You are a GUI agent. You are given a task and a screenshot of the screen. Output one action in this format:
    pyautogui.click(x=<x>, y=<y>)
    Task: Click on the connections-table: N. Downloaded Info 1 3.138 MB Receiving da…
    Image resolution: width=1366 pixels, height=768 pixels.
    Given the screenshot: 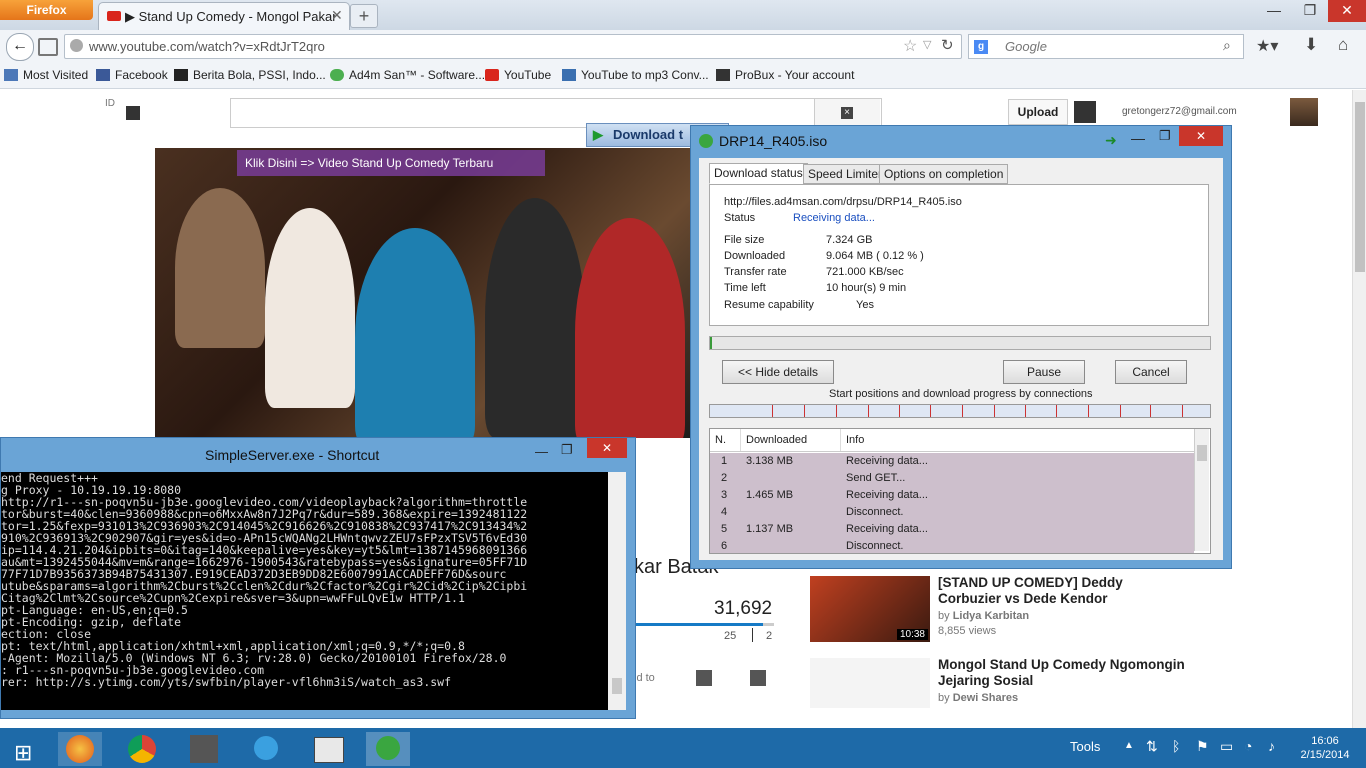 What is the action you would take?
    pyautogui.click(x=960, y=491)
    